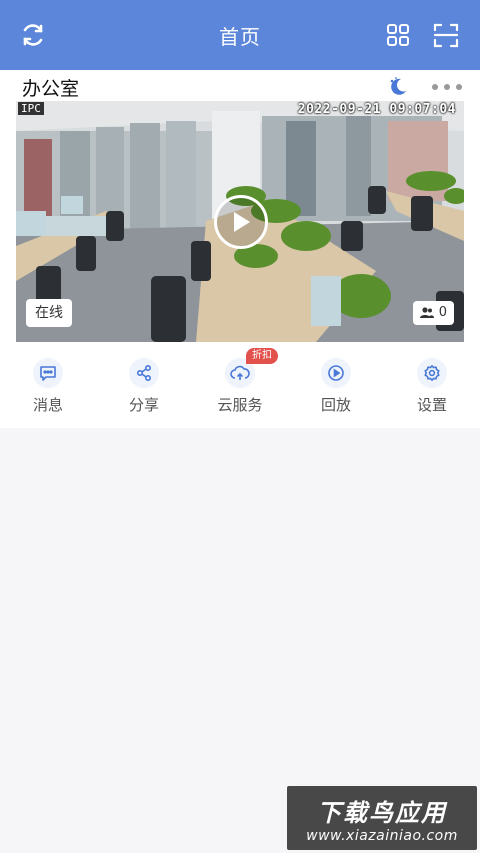 This screenshot has width=480, height=853. I want to click on grid-view-icon, so click(398, 35).